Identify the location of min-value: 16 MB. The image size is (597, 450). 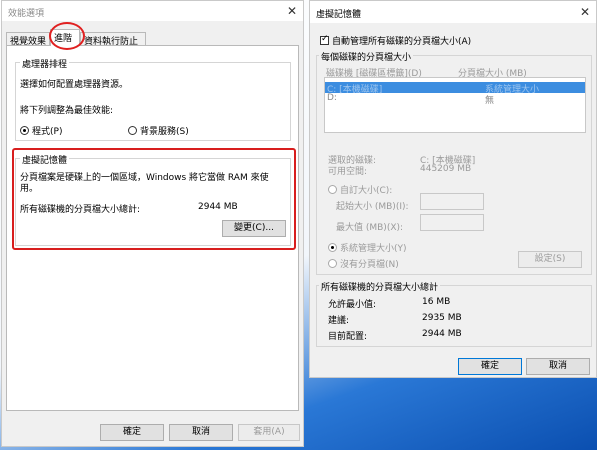
(436, 302).